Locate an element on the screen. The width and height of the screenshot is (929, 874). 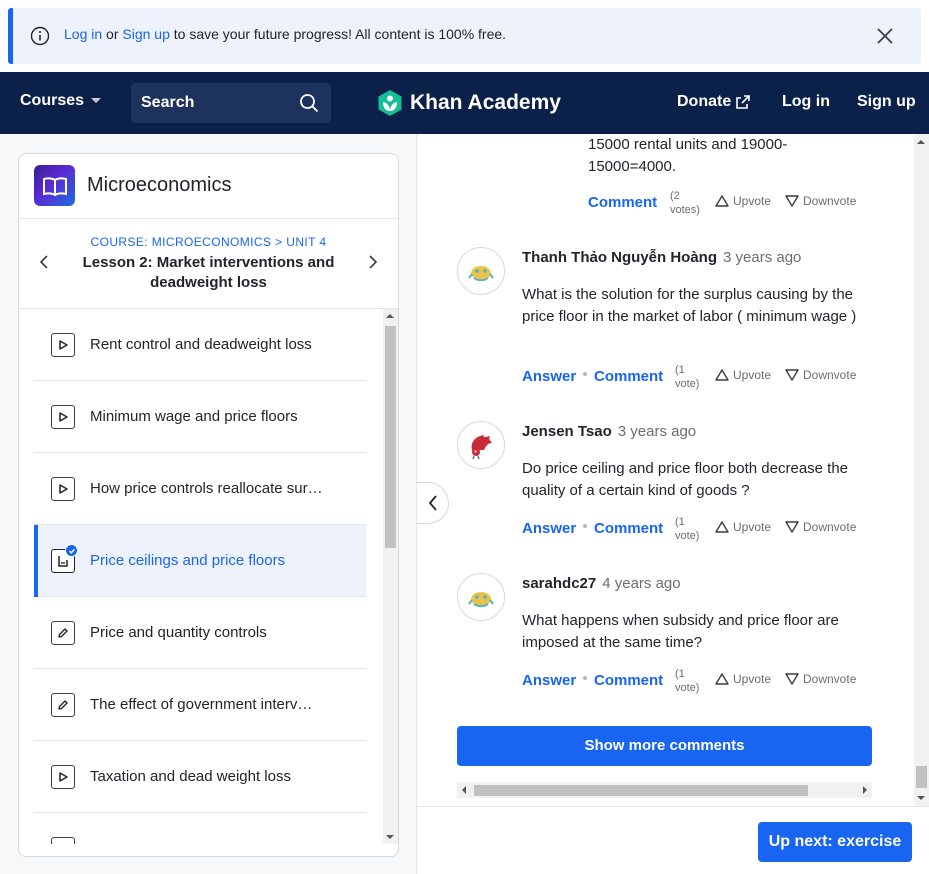
up-next-exercise-button: Up next: exercise is located at coordinates (835, 842).